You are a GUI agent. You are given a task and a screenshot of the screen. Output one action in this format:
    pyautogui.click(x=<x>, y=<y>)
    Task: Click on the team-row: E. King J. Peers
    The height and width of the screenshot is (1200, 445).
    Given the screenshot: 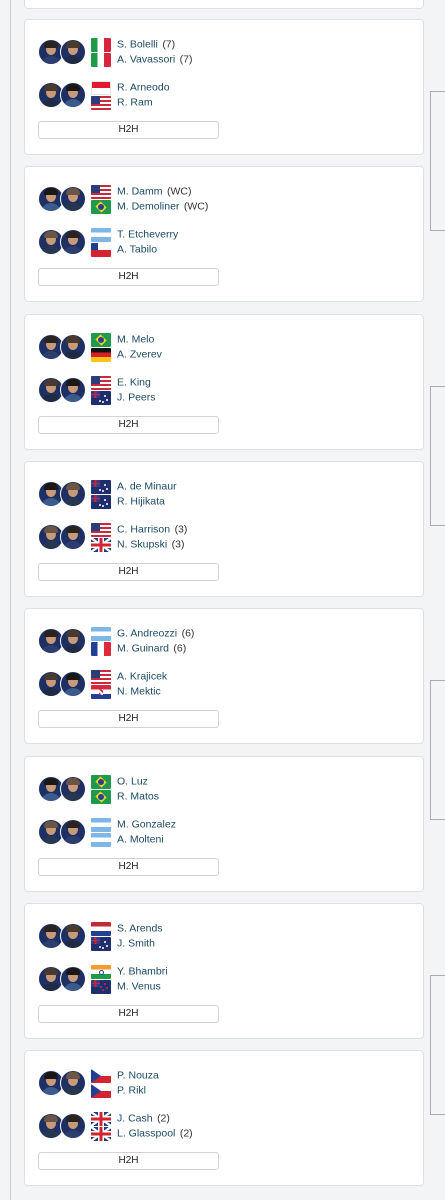 What is the action you would take?
    pyautogui.click(x=228, y=390)
    